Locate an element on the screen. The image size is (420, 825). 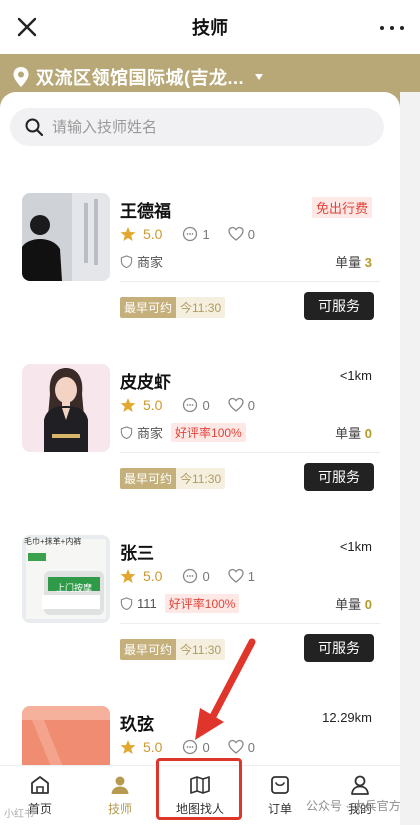
comment-count: 1 is located at coordinates (206, 234).